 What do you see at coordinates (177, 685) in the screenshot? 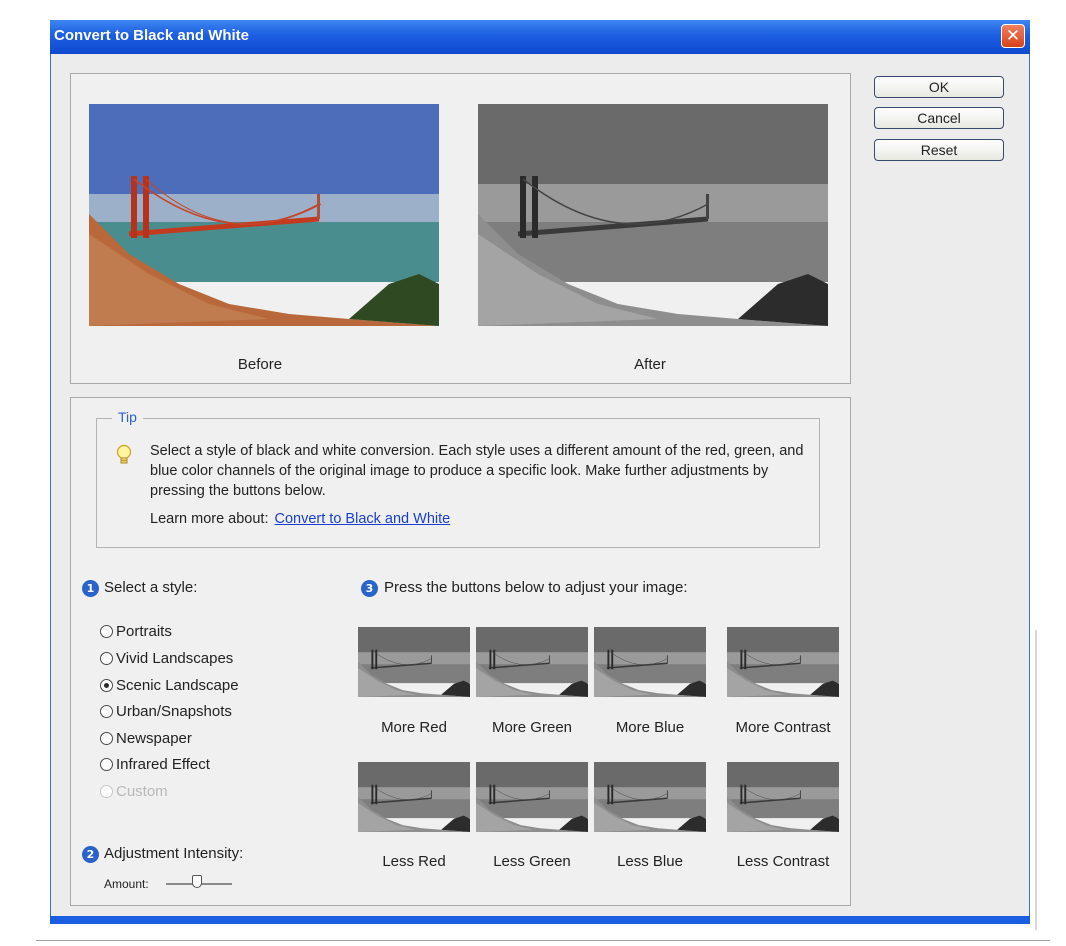
I see `style-option-label: Scenic Landscape` at bounding box center [177, 685].